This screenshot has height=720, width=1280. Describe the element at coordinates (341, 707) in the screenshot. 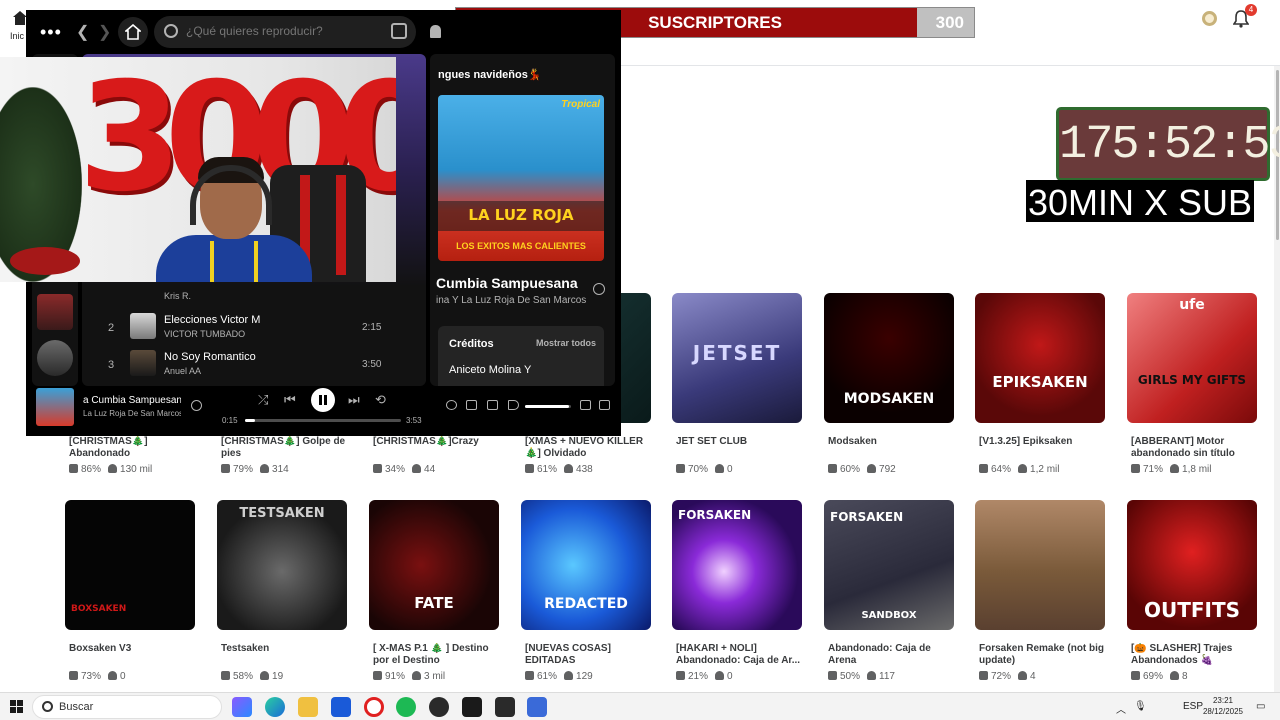

I see `store-icon` at that location.